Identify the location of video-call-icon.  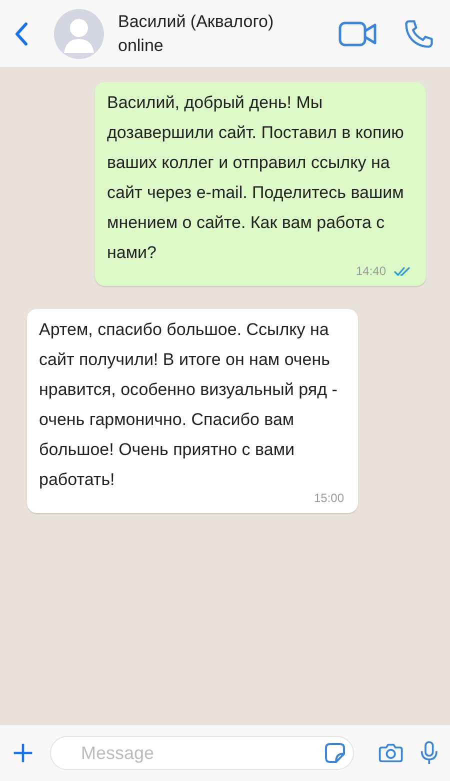
(358, 34).